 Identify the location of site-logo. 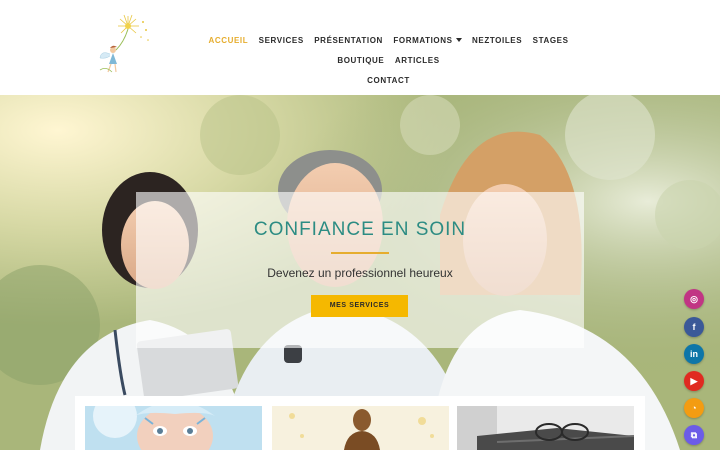
(121, 46).